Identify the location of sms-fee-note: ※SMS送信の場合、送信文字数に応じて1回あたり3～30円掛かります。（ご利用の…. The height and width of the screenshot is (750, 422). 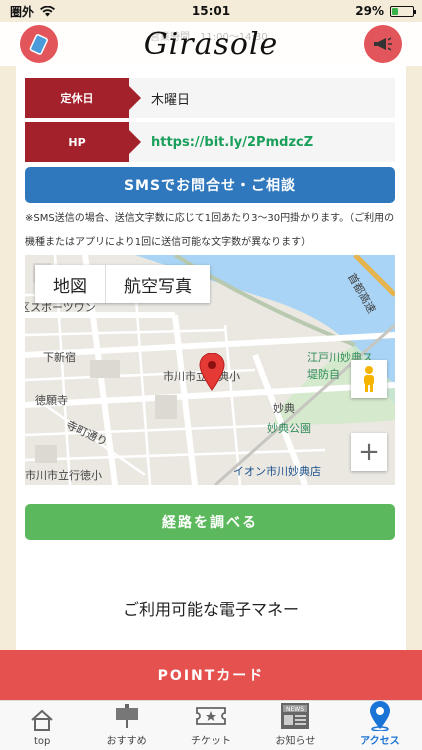
(210, 230).